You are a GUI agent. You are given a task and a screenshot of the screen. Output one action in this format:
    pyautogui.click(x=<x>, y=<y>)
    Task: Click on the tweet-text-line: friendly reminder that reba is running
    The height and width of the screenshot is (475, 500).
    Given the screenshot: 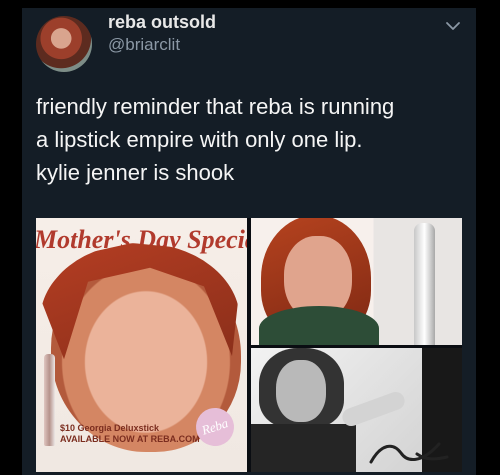 What is the action you would take?
    pyautogui.click(x=215, y=106)
    